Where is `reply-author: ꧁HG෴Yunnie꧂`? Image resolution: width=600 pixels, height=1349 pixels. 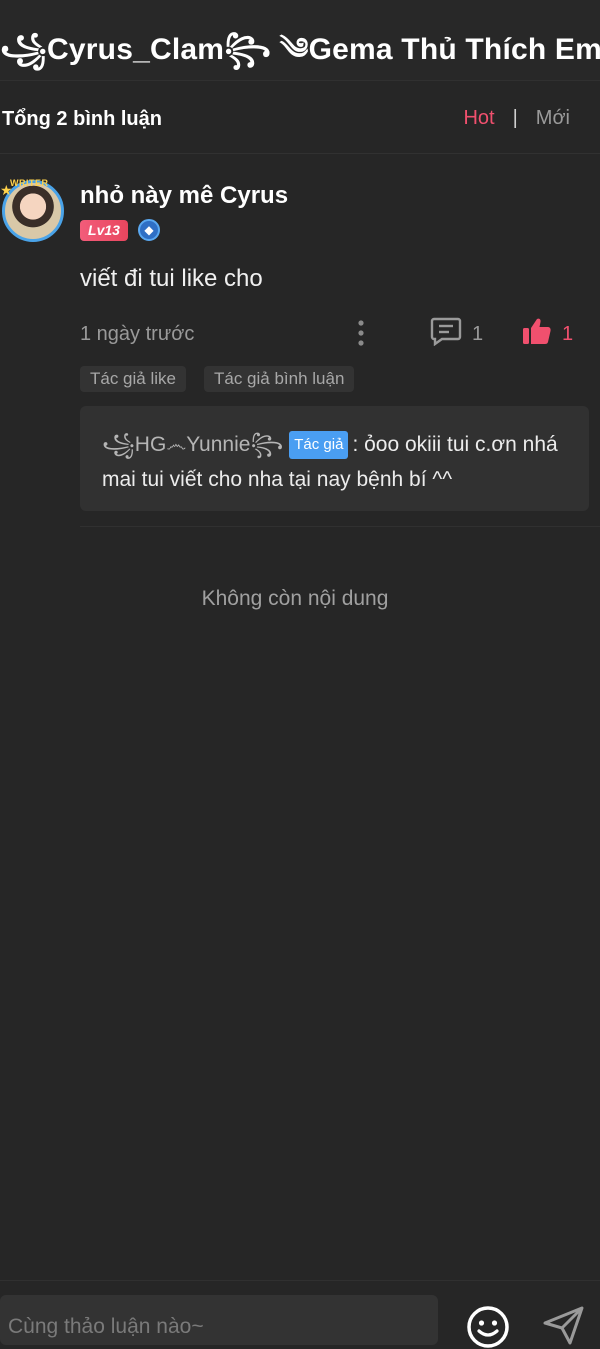
reply-author: ꧁HG෴Yunnie꧂ is located at coordinates (192, 444).